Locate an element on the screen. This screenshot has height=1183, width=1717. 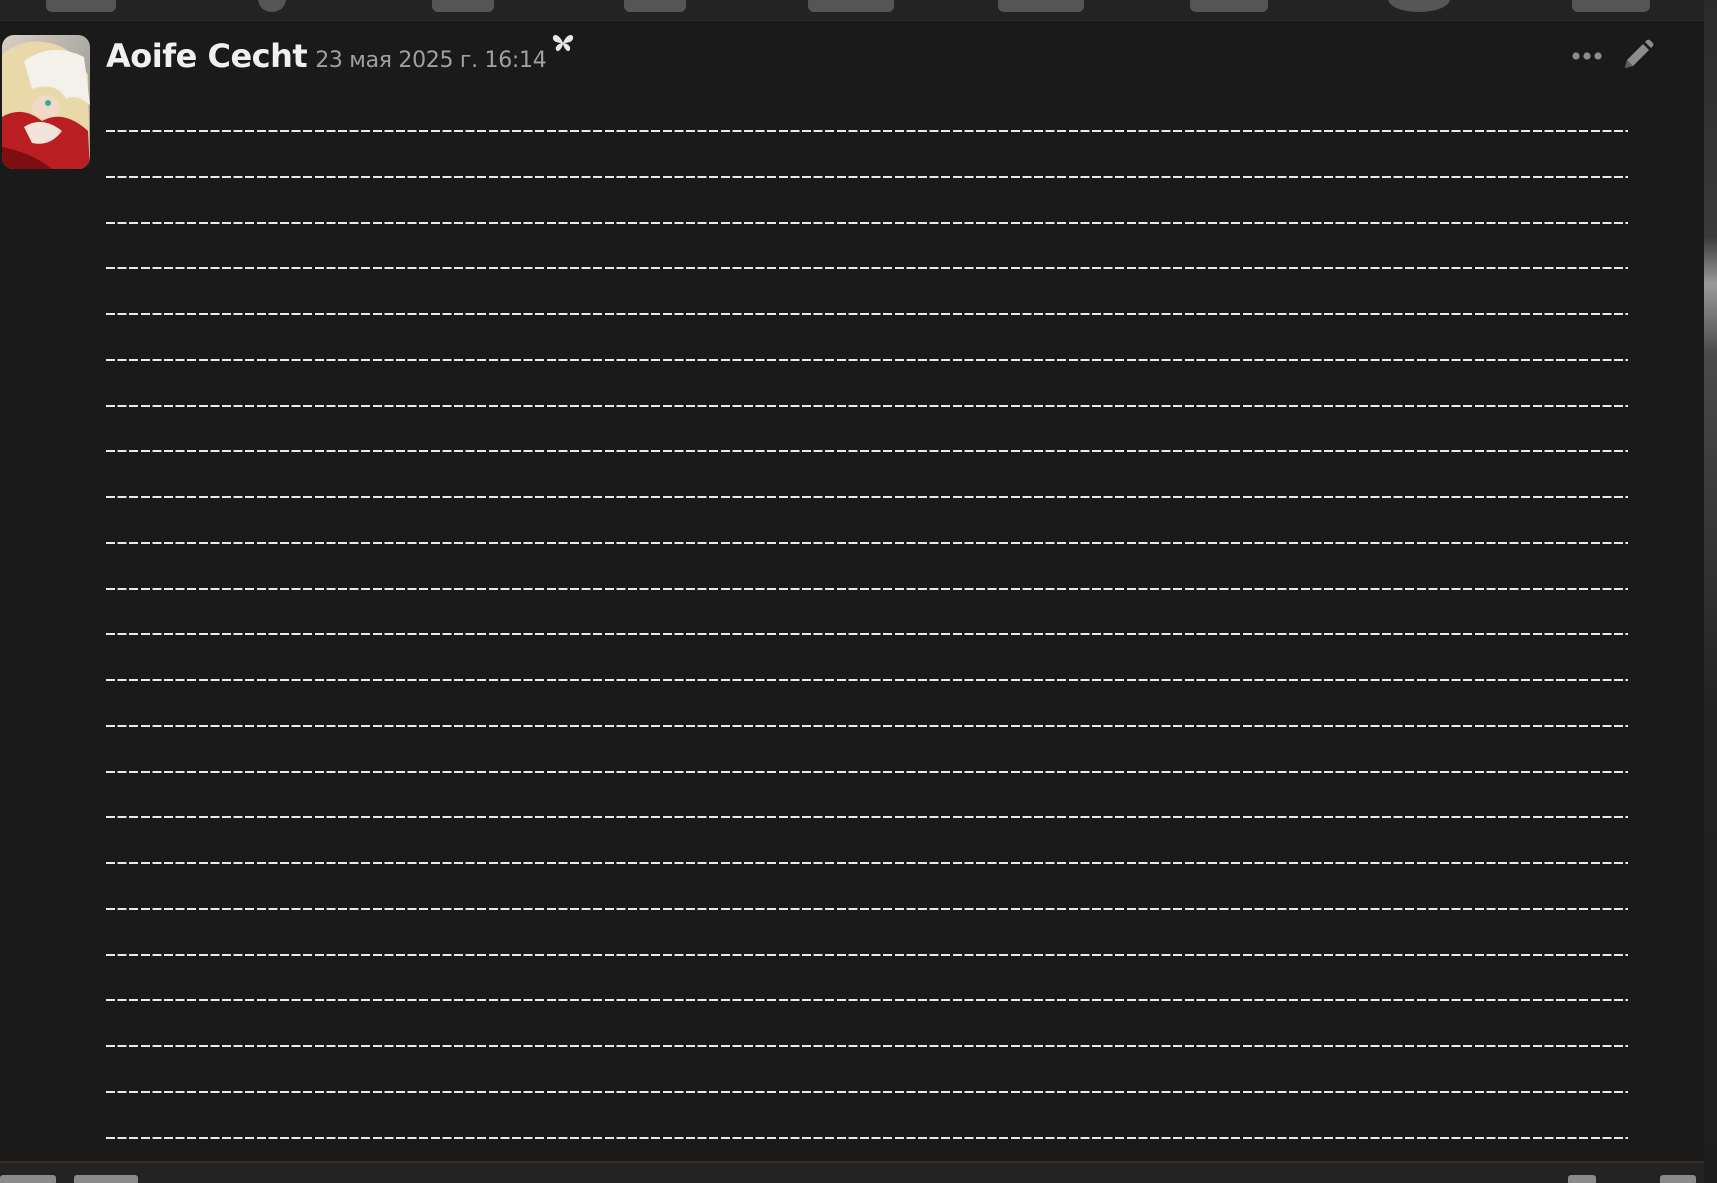
butterfly-icon is located at coordinates (563, 43).